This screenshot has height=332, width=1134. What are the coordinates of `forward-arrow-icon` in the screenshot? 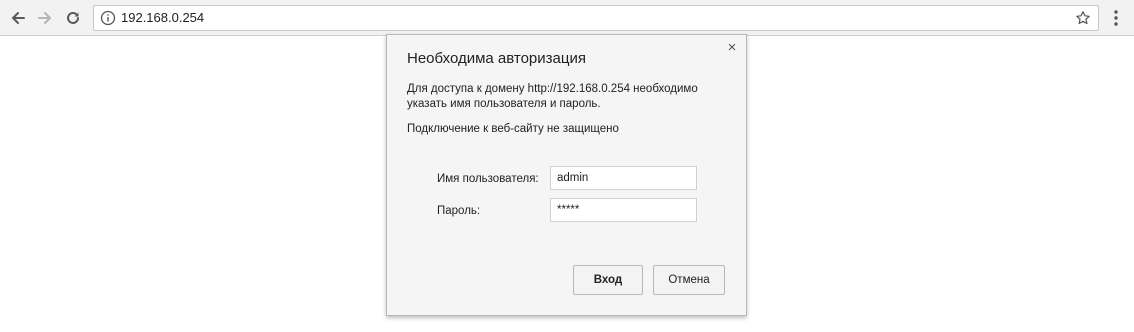 It's located at (45, 18).